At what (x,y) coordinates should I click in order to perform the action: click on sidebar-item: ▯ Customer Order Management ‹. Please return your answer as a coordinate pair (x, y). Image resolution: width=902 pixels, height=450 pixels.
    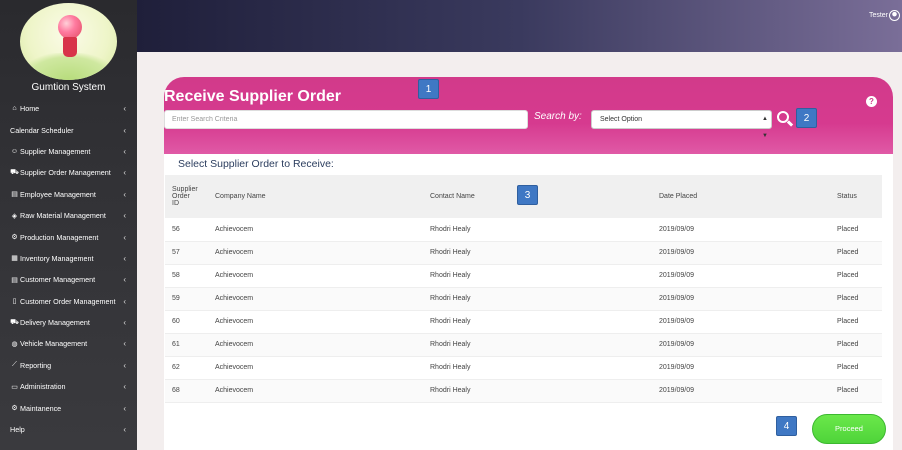
    Looking at the image, I should click on (68, 301).